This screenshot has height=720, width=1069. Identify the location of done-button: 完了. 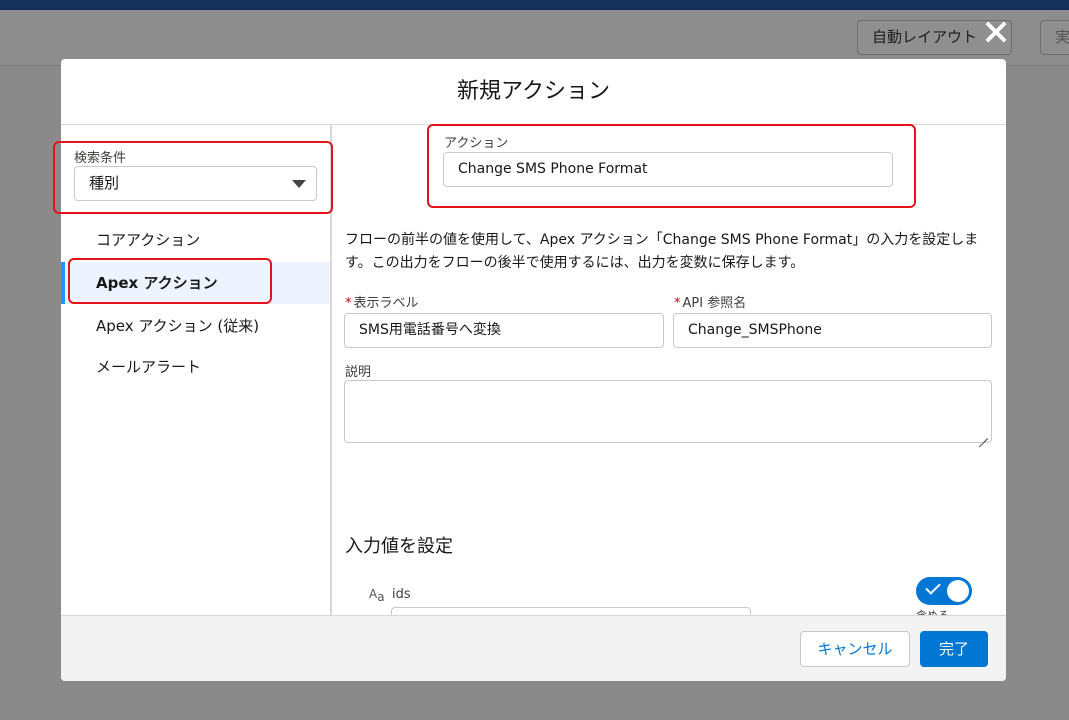
(954, 649).